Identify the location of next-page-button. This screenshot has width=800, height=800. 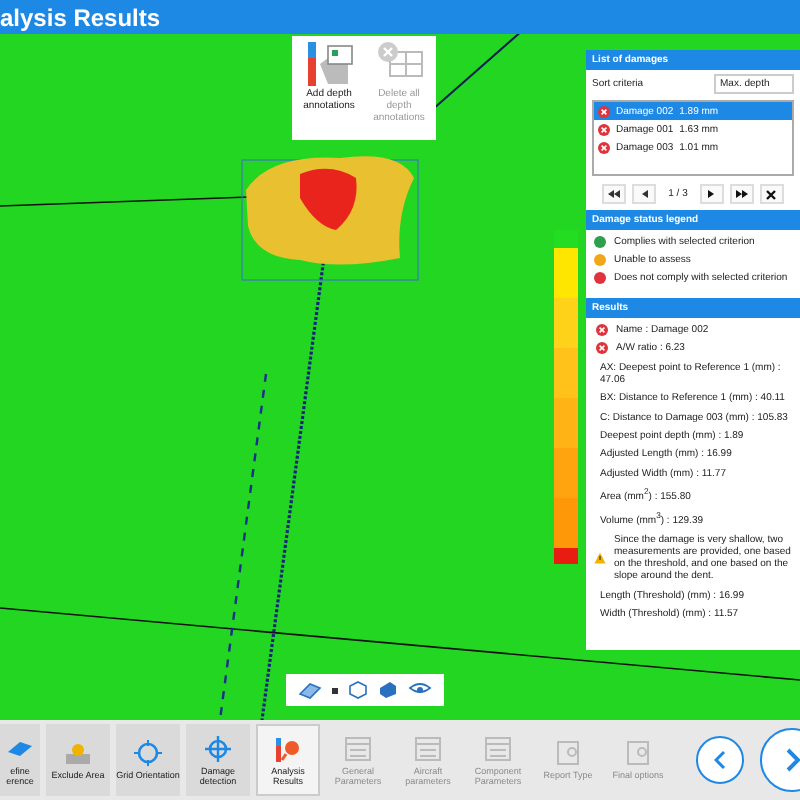
(711, 194).